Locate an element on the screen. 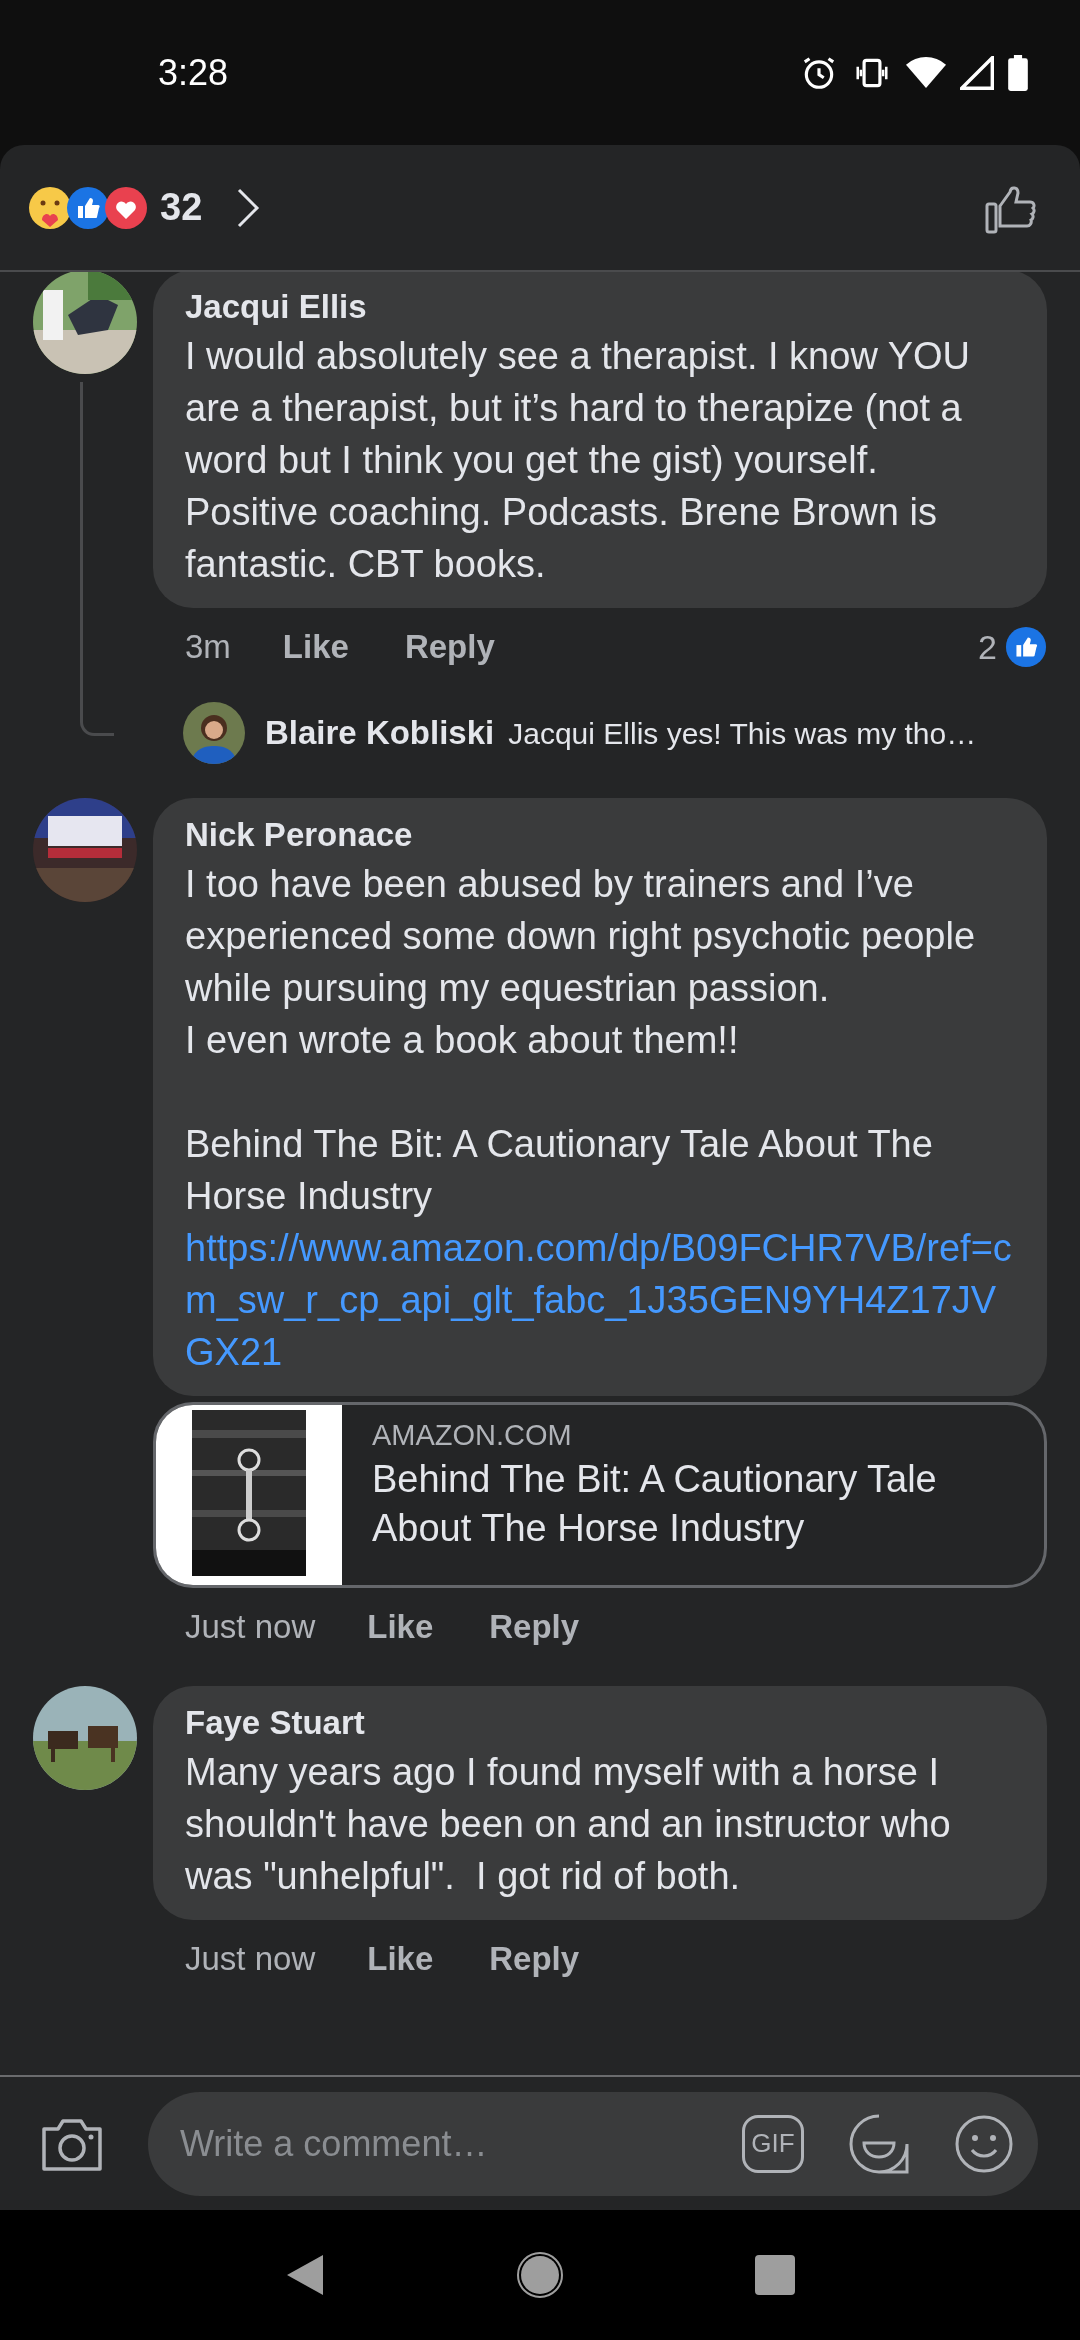 Image resolution: width=1080 pixels, height=2340 pixels. battery-icon is located at coordinates (1018, 72).